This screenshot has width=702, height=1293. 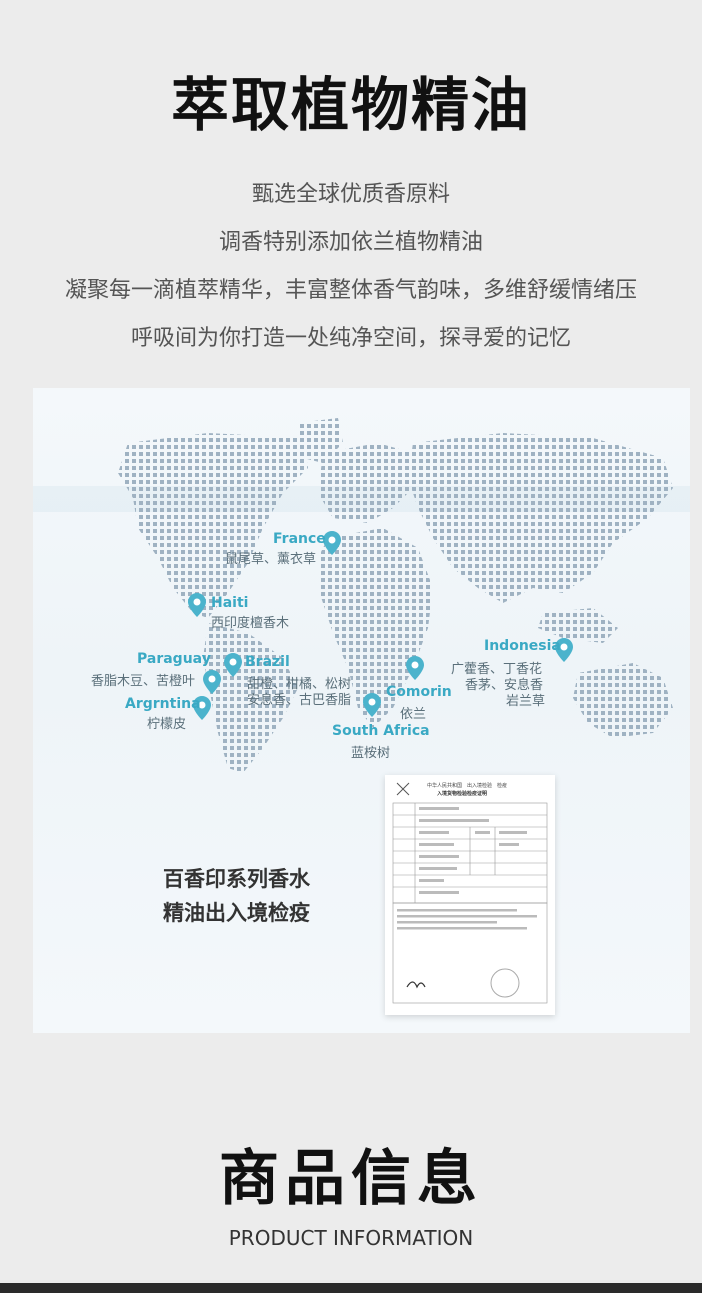 I want to click on desc-line-2: 调香特别添加依兰植物精油, so click(x=350, y=242).